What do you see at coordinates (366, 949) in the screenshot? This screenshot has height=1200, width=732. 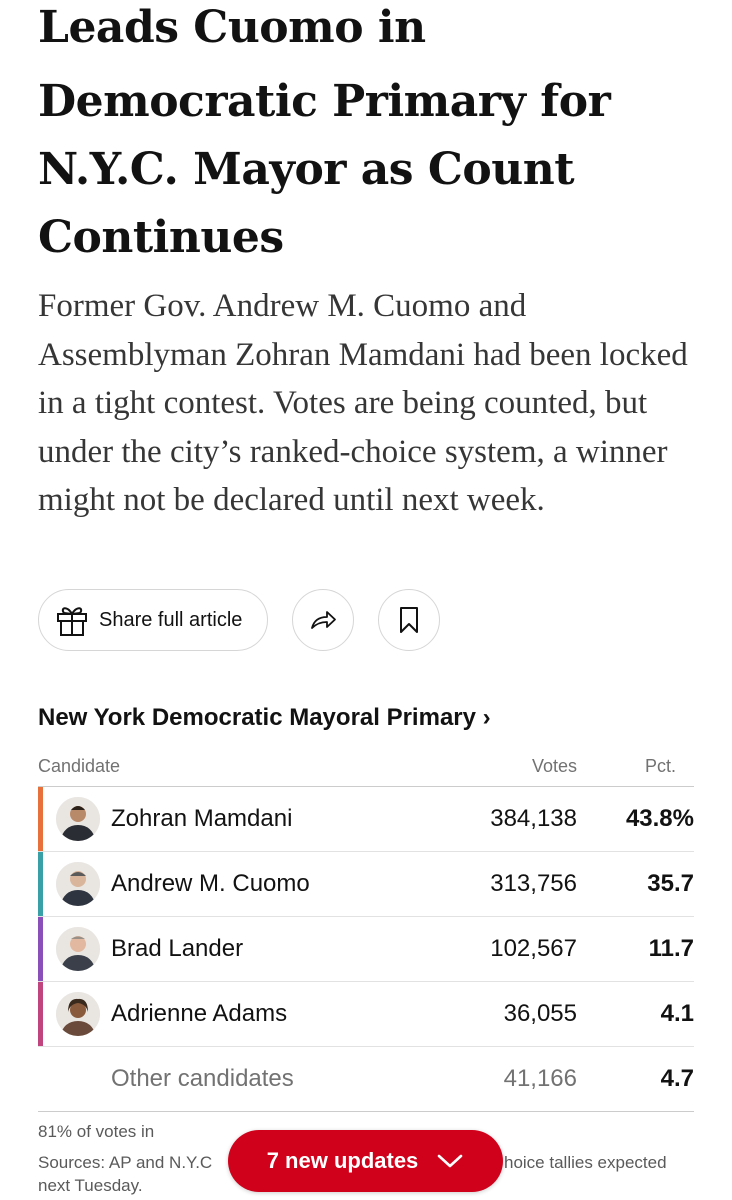 I see `table-row: Brad Lander 102,567 11.7` at bounding box center [366, 949].